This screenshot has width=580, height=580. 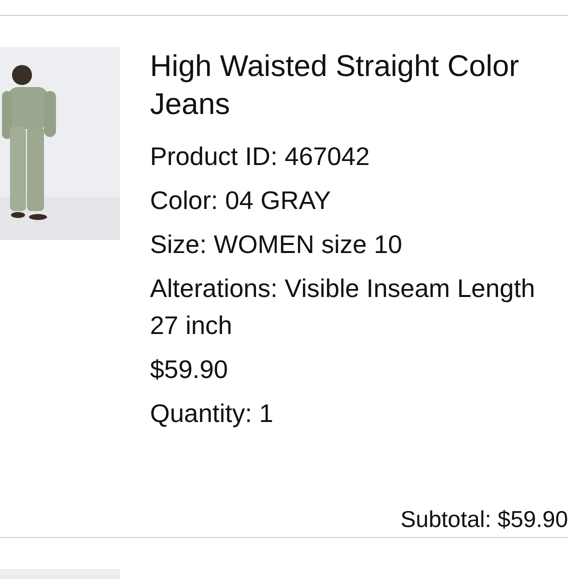 I want to click on product-detail: Color: 04 GRAY, so click(x=241, y=201).